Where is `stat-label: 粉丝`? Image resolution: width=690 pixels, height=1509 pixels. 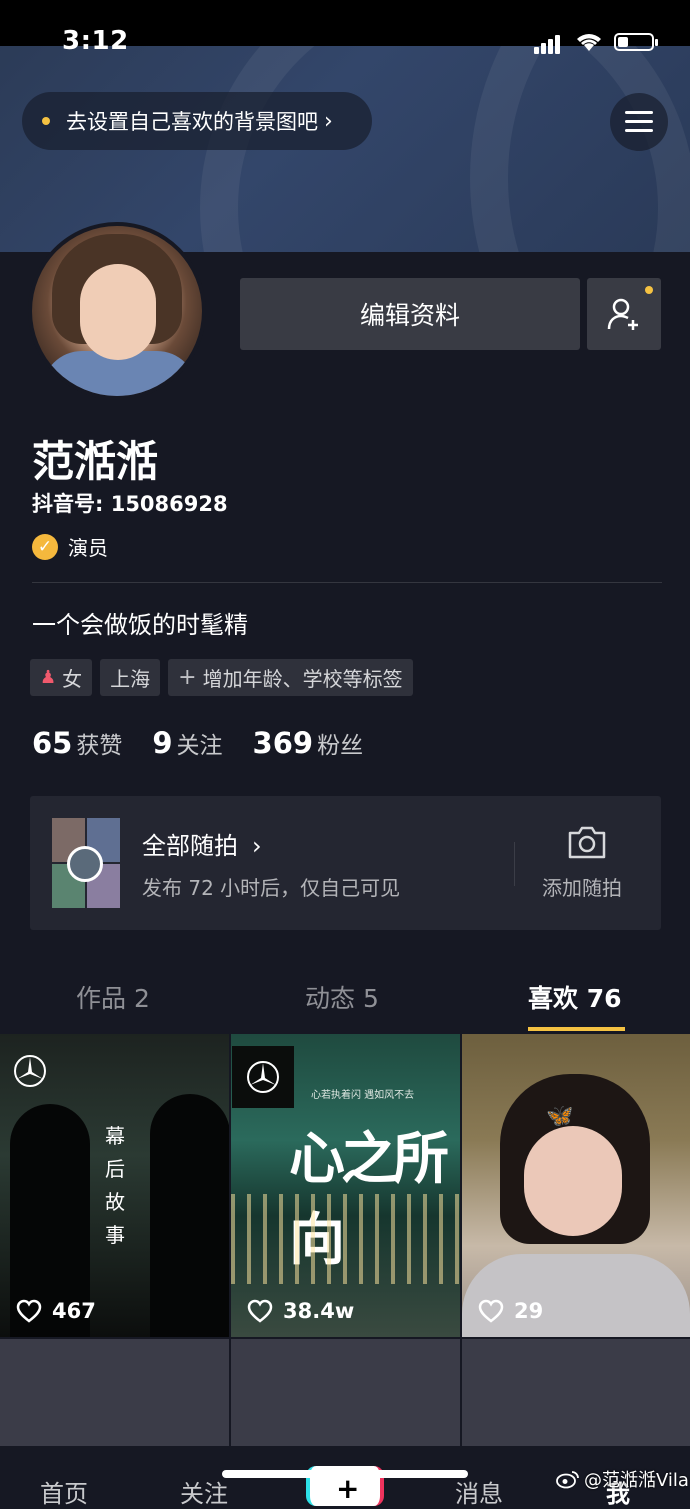
stat-label: 粉丝 is located at coordinates (340, 746).